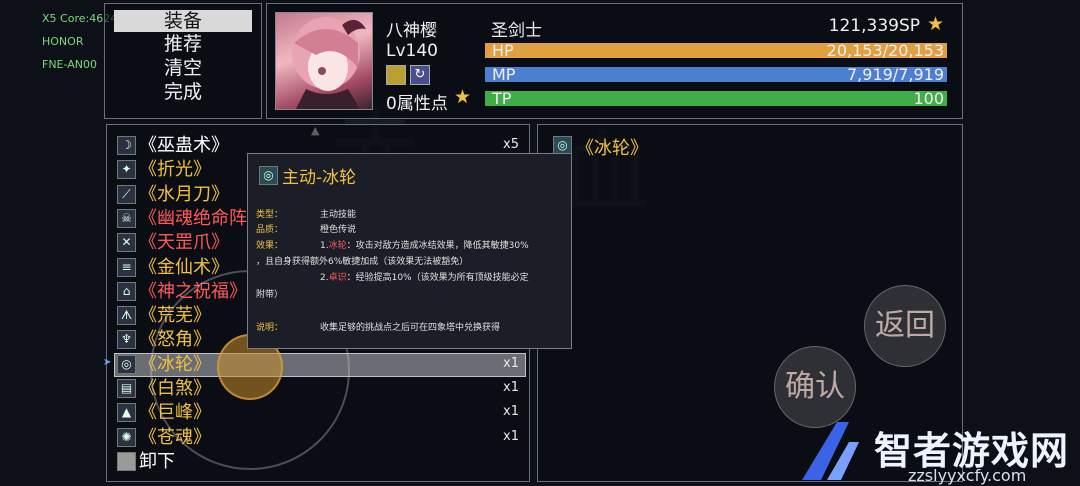  I want to click on debug-model: FNE-AN00, so click(69, 64).